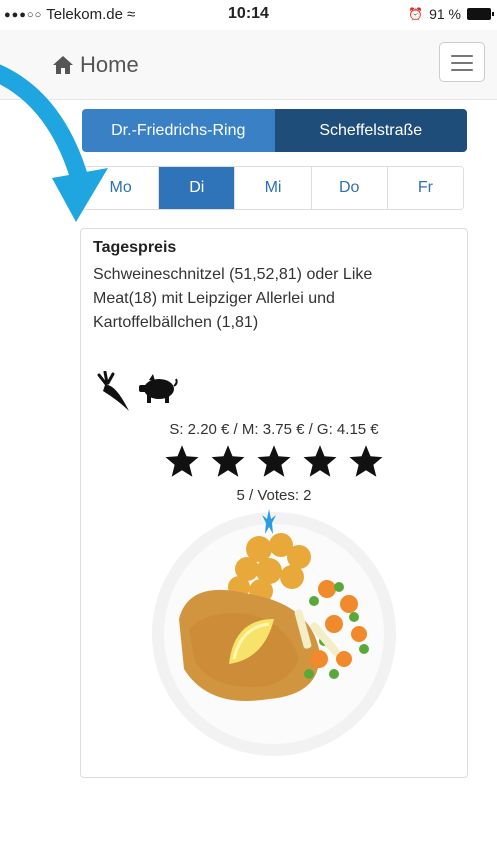  Describe the element at coordinates (178, 130) in the screenshot. I see `tab-location-dr-friedrichs-ring: Dr.-Friedrichs-Ring` at that location.